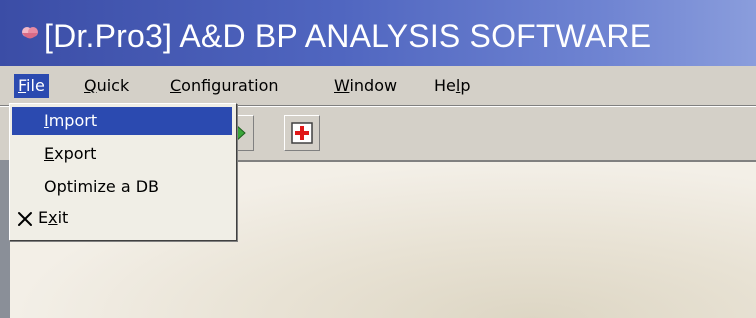 The height and width of the screenshot is (318, 756). I want to click on menu-item-import-label: Import, so click(71, 120).